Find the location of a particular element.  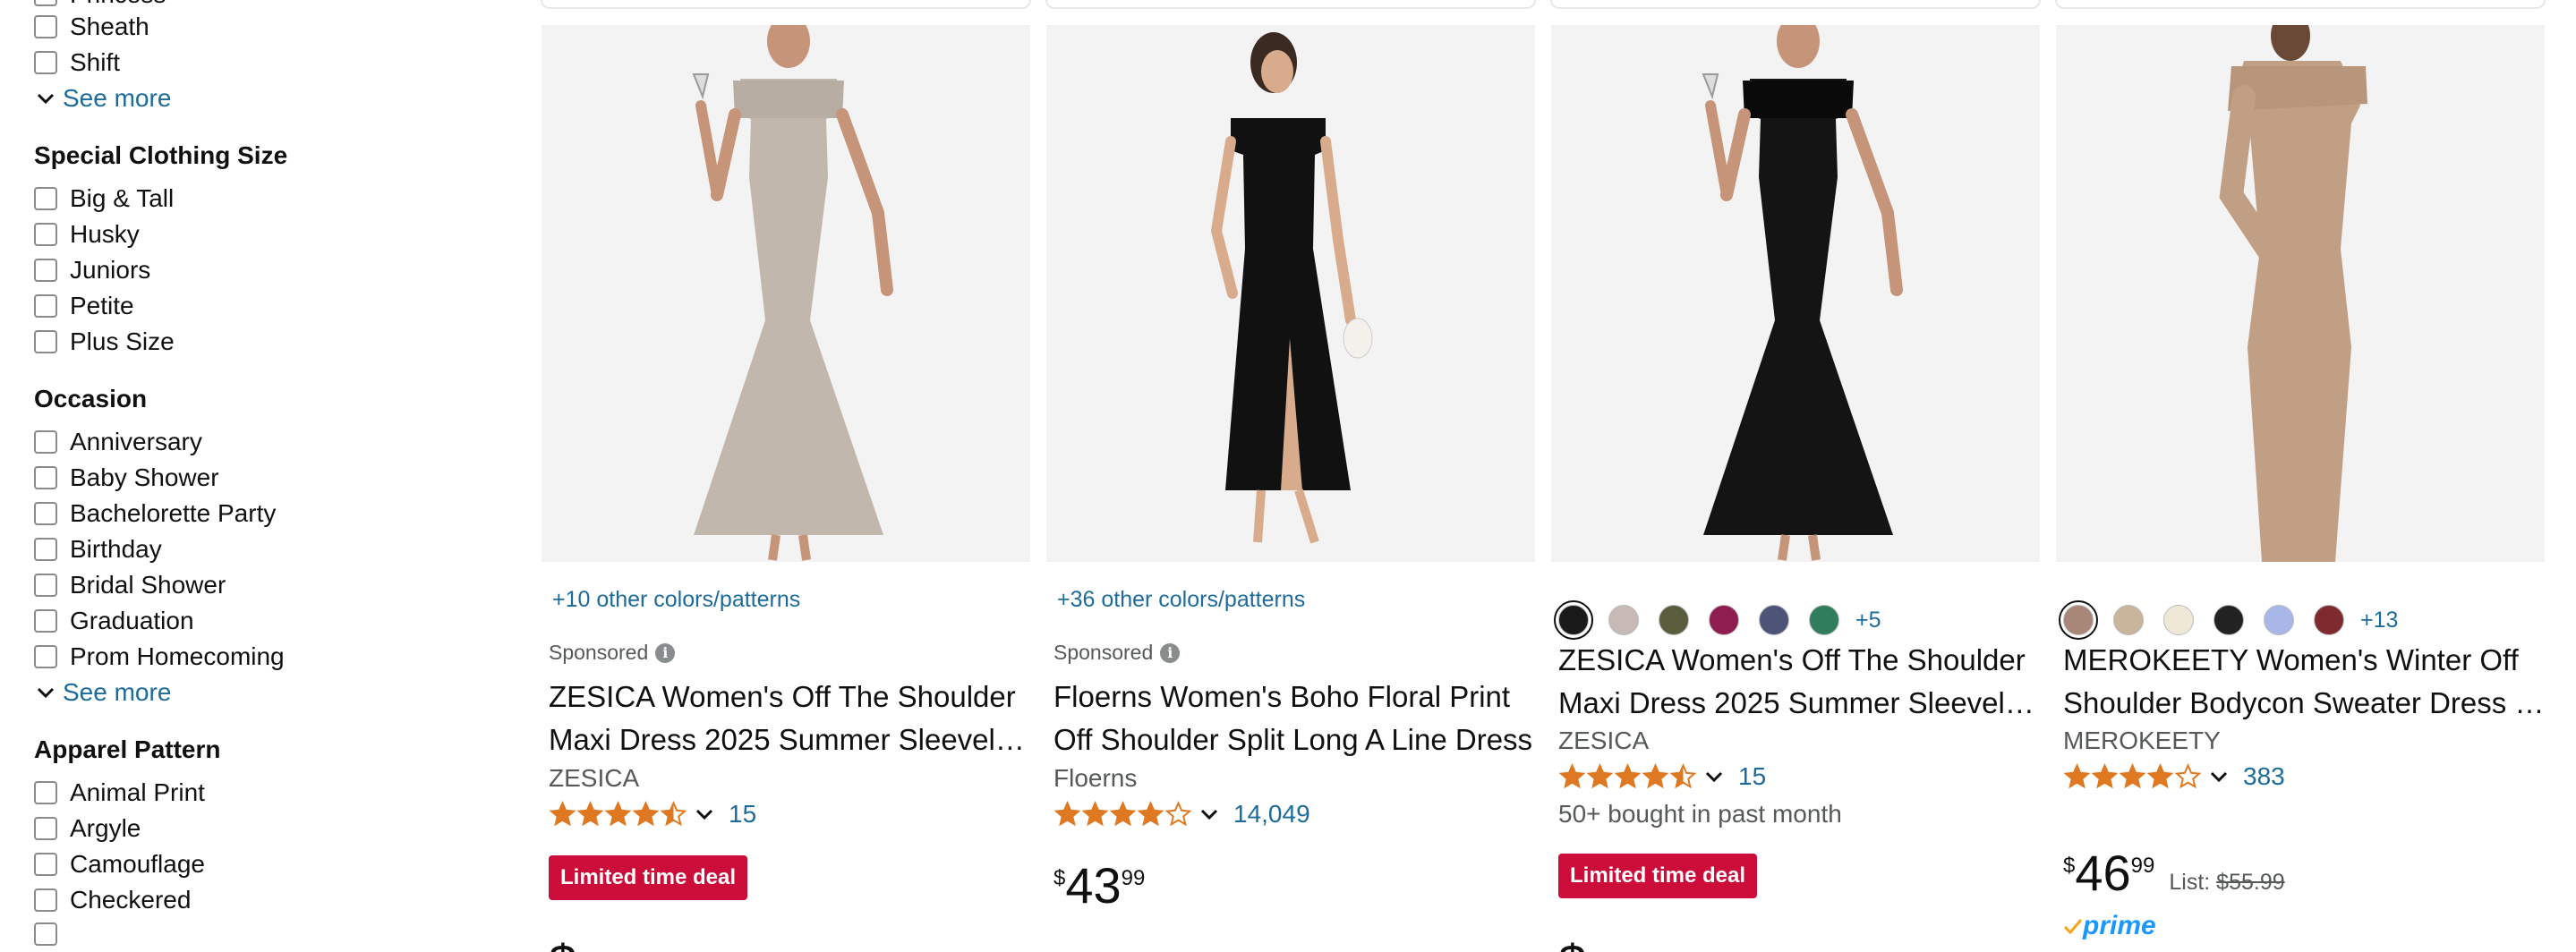

filter-occasion-bridal-shower: Bridal Shower is located at coordinates (130, 585).